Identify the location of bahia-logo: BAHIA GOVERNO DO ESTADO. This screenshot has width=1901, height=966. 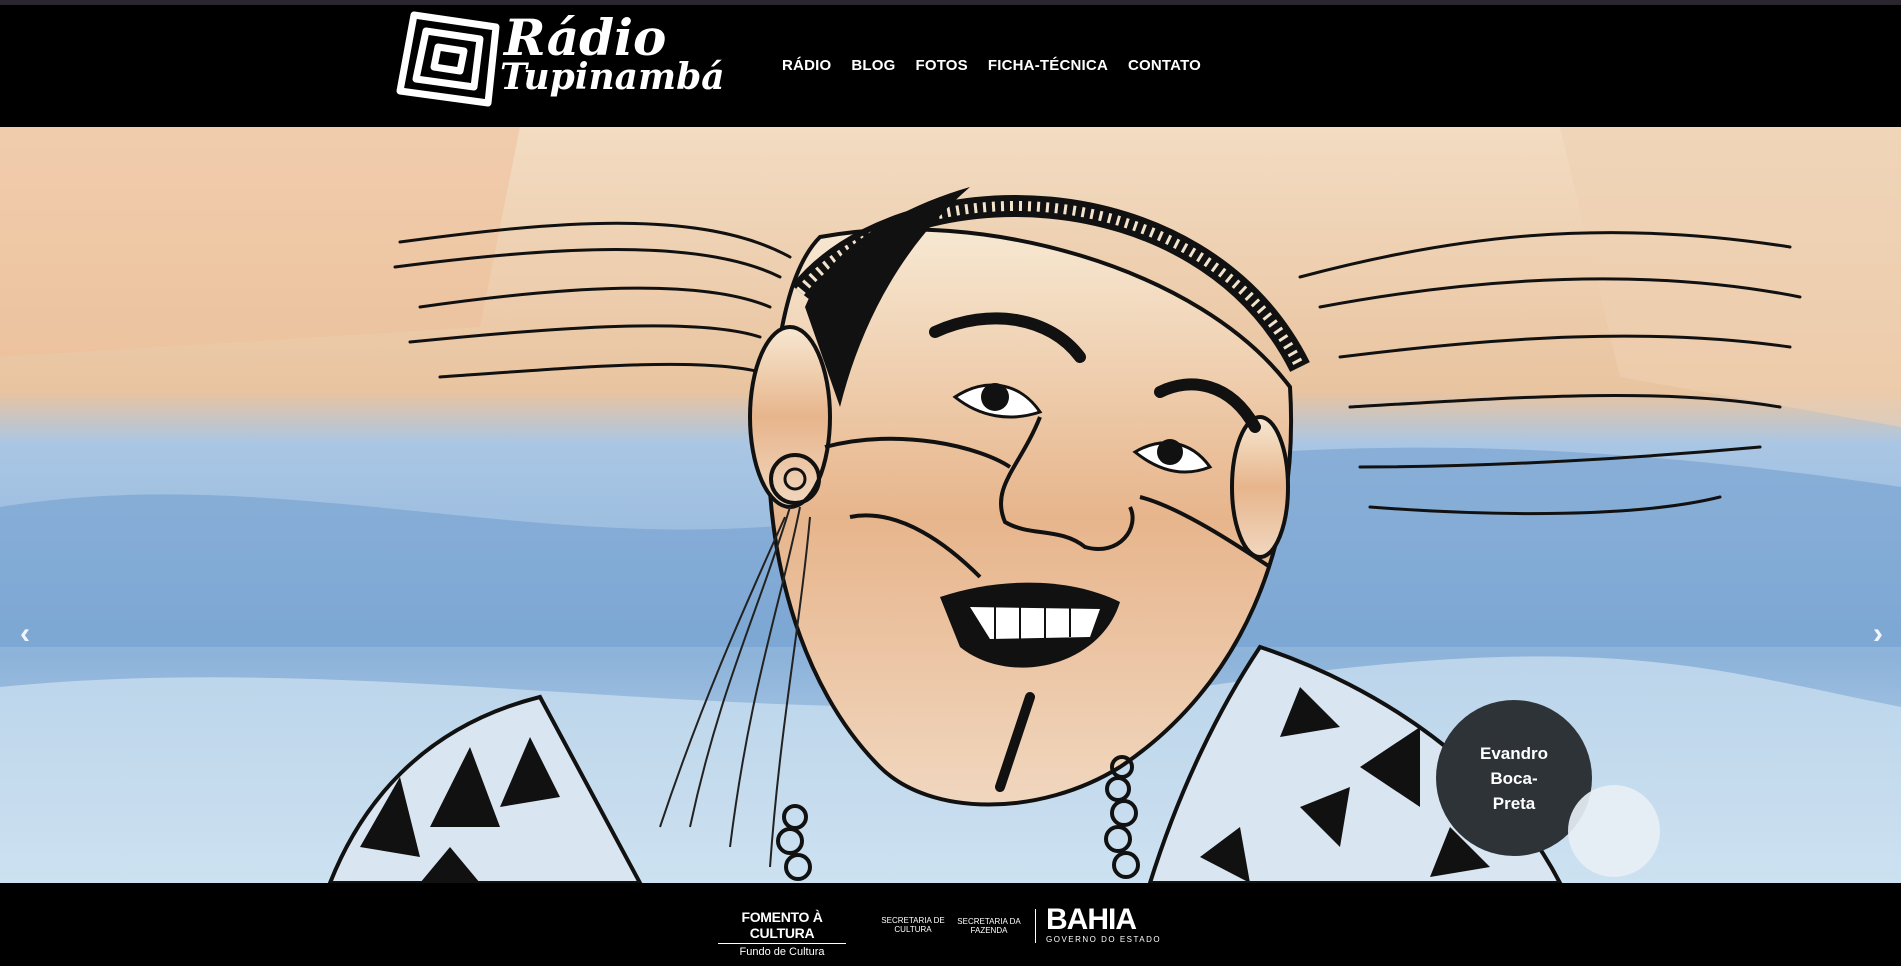
(1111, 924).